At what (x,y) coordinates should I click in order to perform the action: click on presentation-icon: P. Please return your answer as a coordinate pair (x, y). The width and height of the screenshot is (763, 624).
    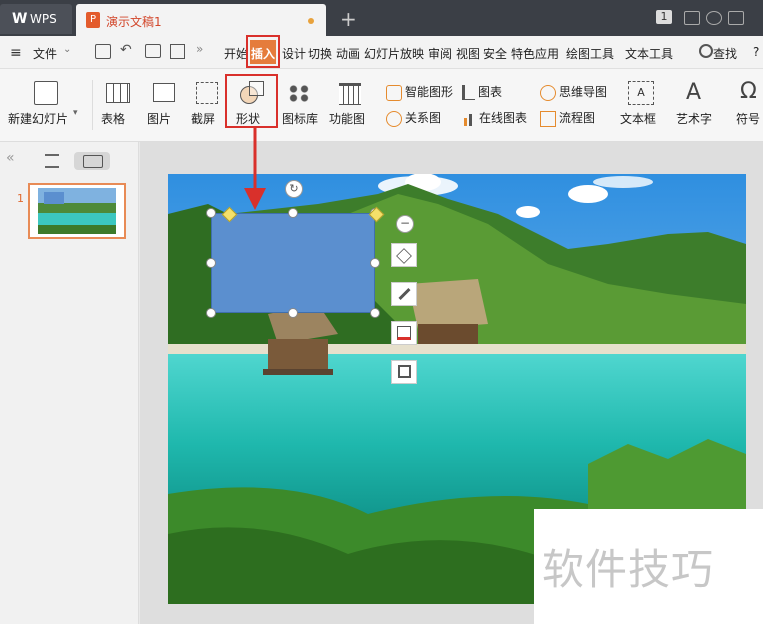
    Looking at the image, I should click on (93, 20).